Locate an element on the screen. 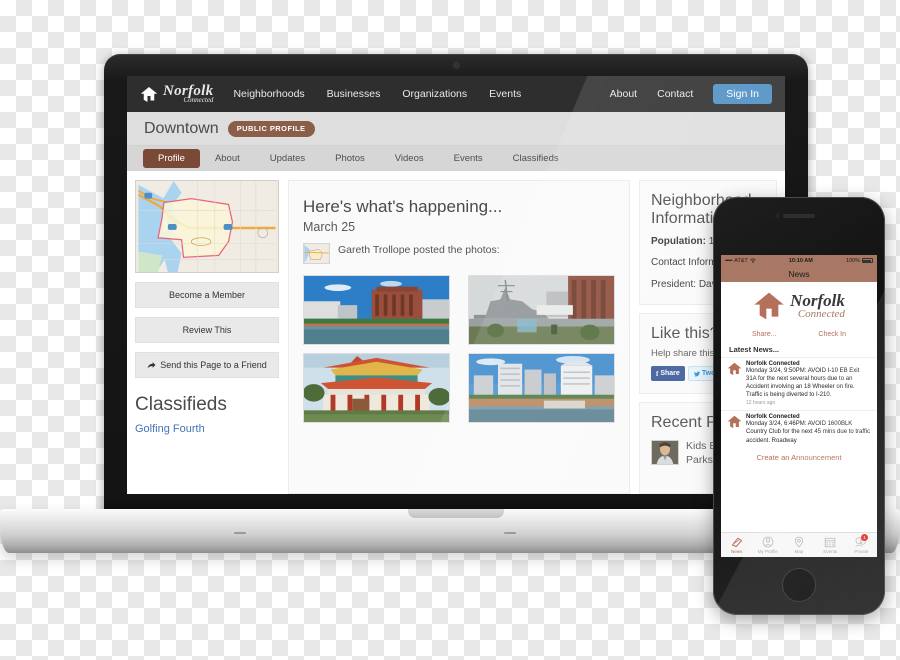  phone-tab-bar: News My Profile Map Events Private 1 is located at coordinates (799, 544).